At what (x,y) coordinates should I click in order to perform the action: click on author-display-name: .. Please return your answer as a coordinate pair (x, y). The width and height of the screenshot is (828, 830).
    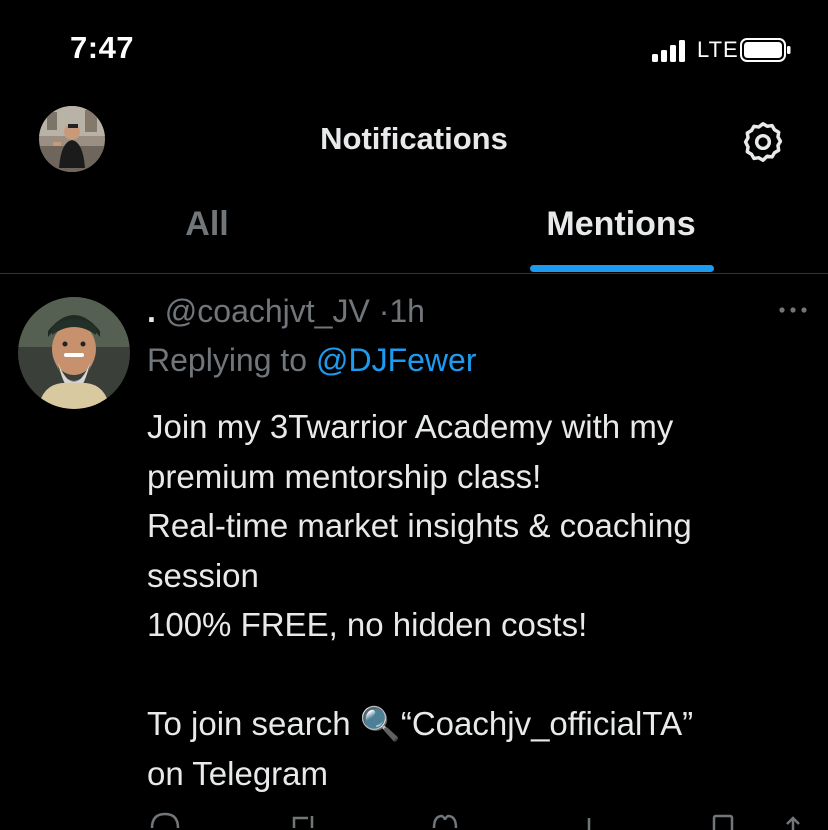
    Looking at the image, I should click on (151, 311).